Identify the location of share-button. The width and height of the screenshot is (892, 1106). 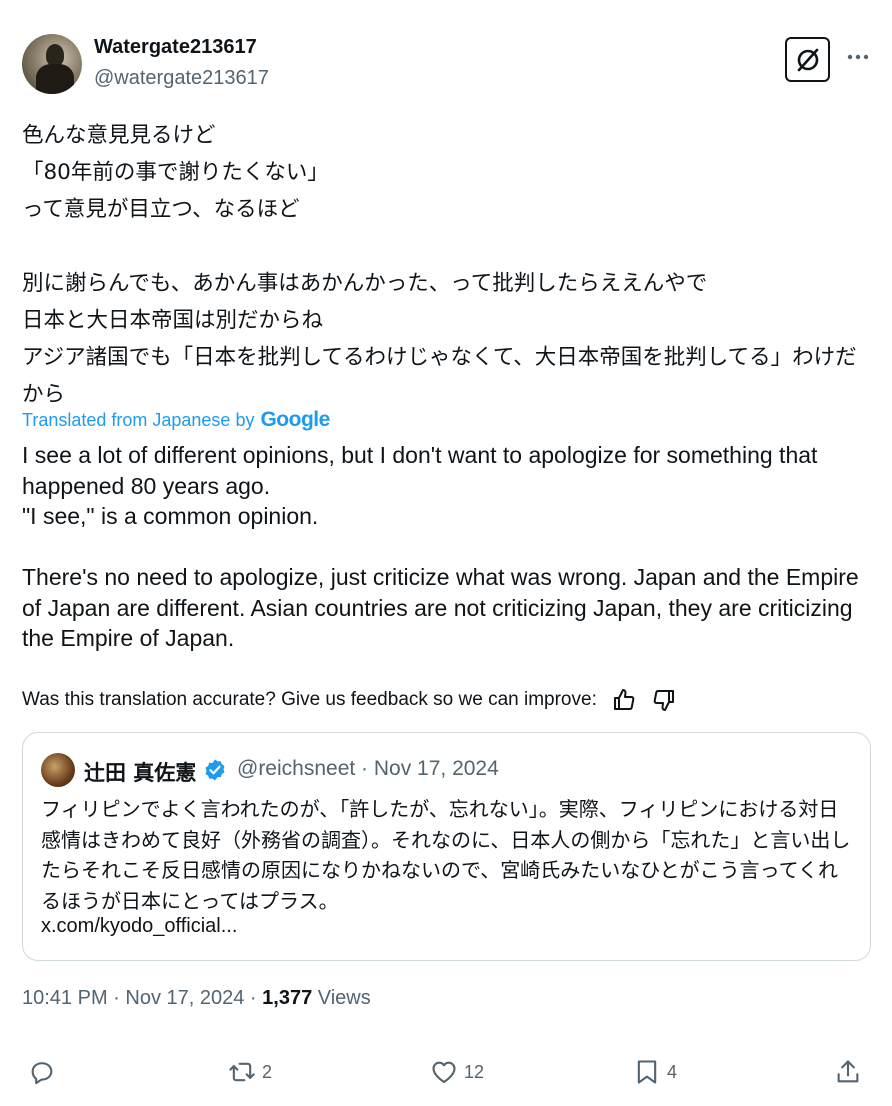
(848, 1072).